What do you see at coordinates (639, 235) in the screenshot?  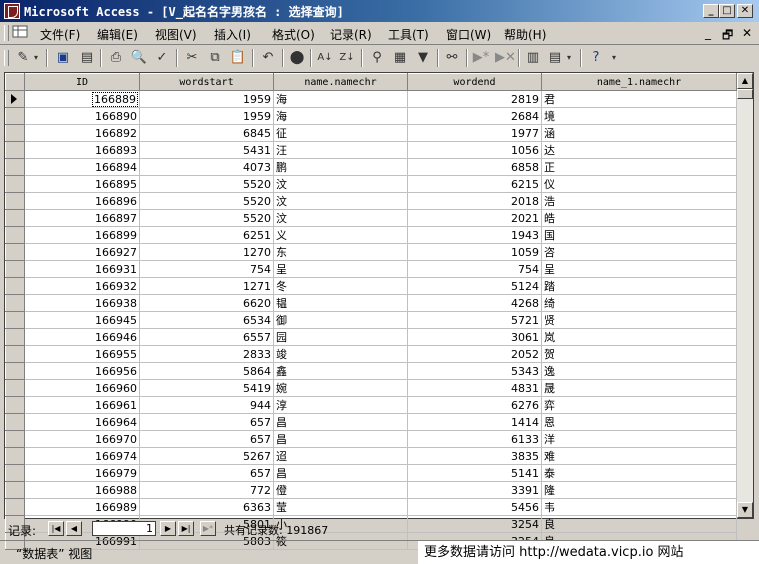 I see `table-cell: 国` at bounding box center [639, 235].